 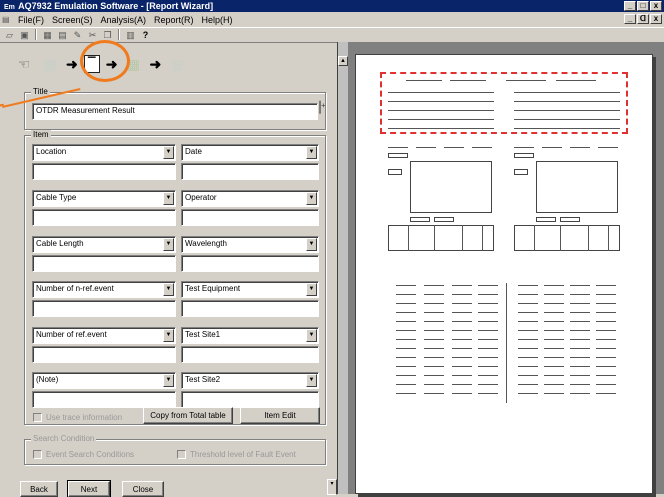 I want to click on paste-icon: ▥, so click(x=130, y=35).